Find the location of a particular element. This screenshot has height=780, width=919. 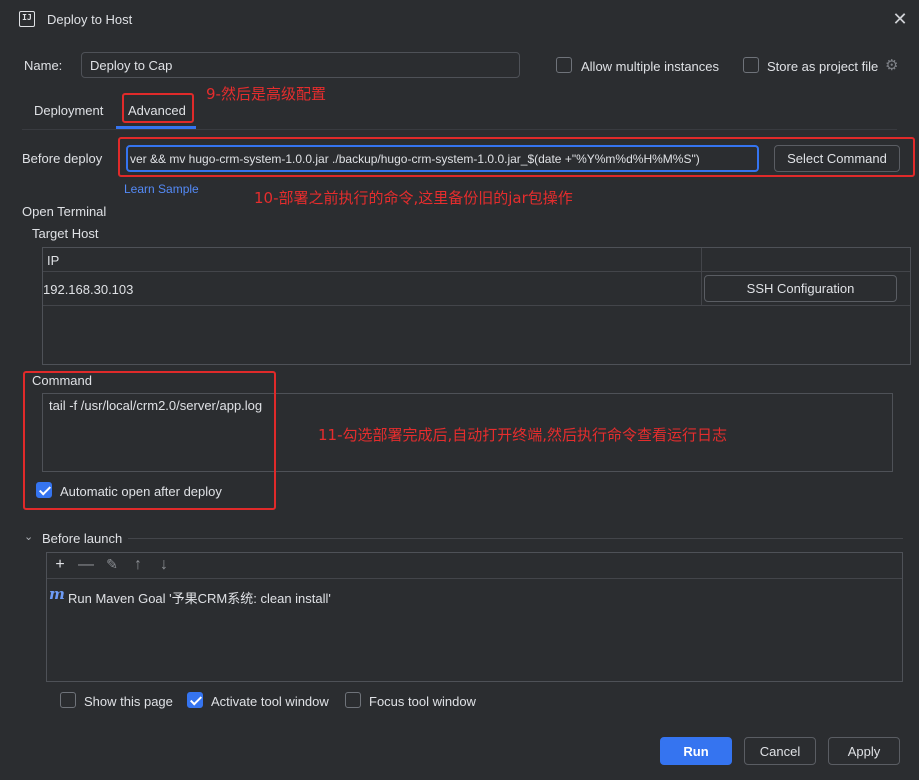

table-header-divider is located at coordinates (476, 271).